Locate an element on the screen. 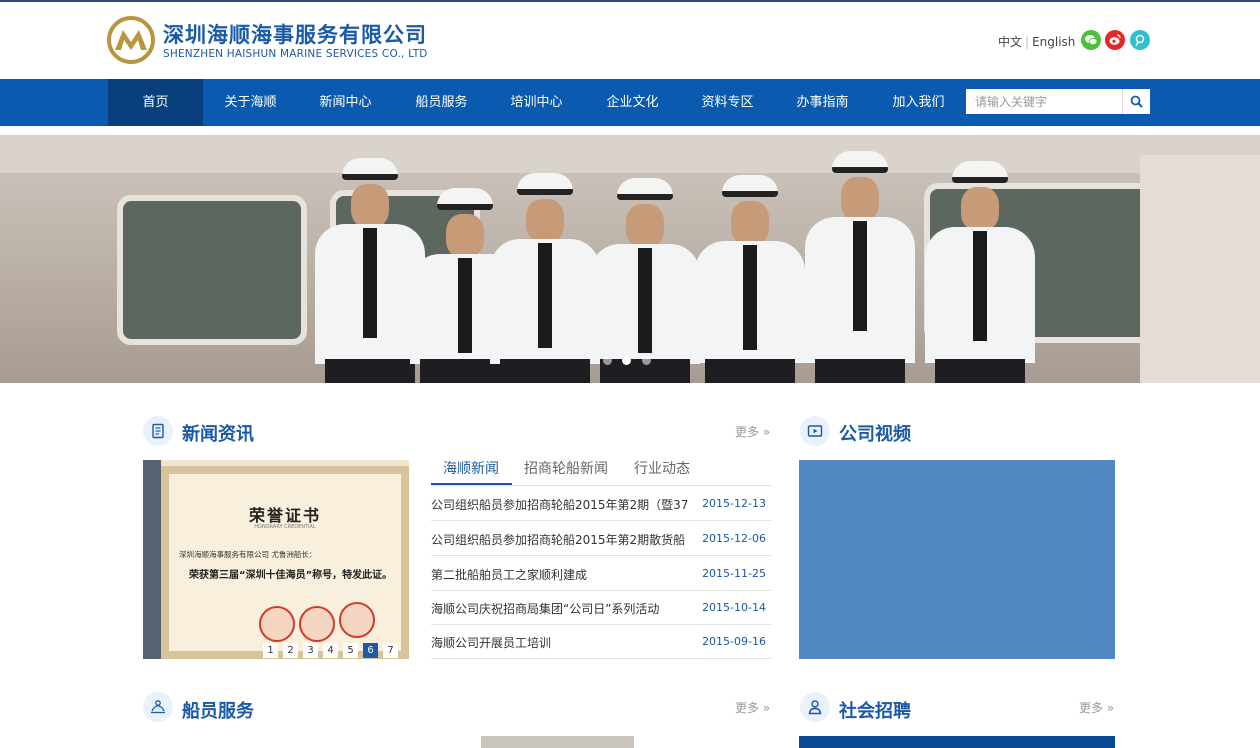 The height and width of the screenshot is (748, 1260). pager-item: 2 is located at coordinates (290, 650).